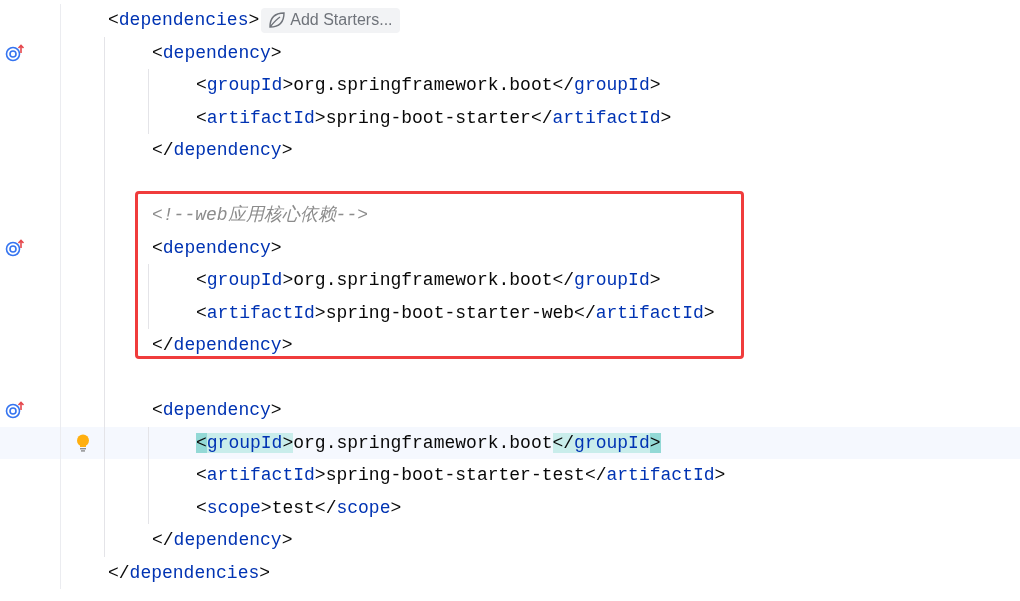 The width and height of the screenshot is (1020, 601). What do you see at coordinates (461, 476) in the screenshot?
I see `code-line: <artifactId>spring-boot-starter-test</artifactId>` at bounding box center [461, 476].